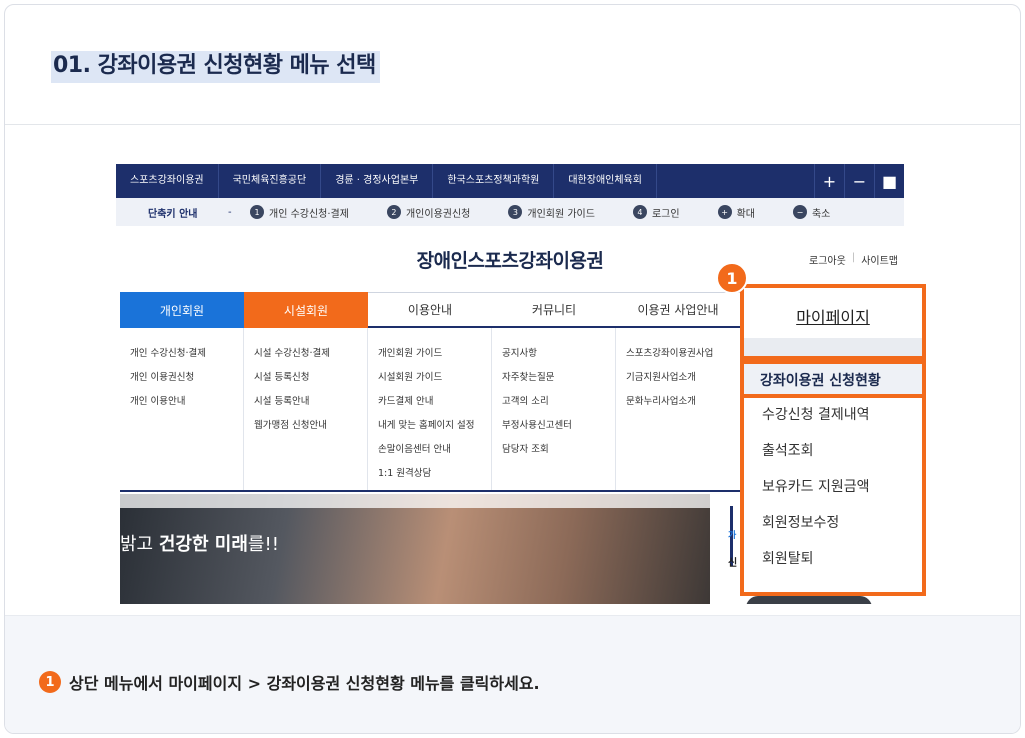 The image size is (1025, 738). I want to click on hero-slogan: 밝고 건강한 미래를!!, so click(199, 543).